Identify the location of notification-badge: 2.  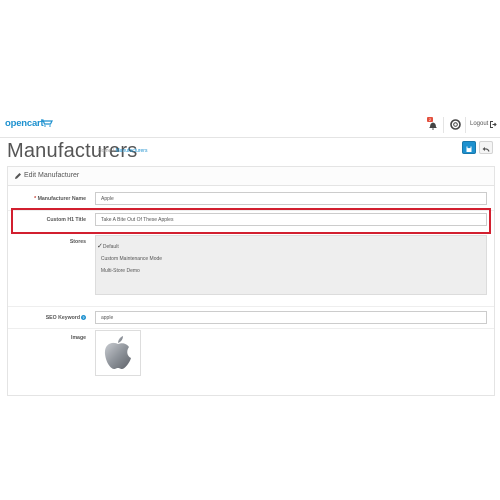
(430, 119).